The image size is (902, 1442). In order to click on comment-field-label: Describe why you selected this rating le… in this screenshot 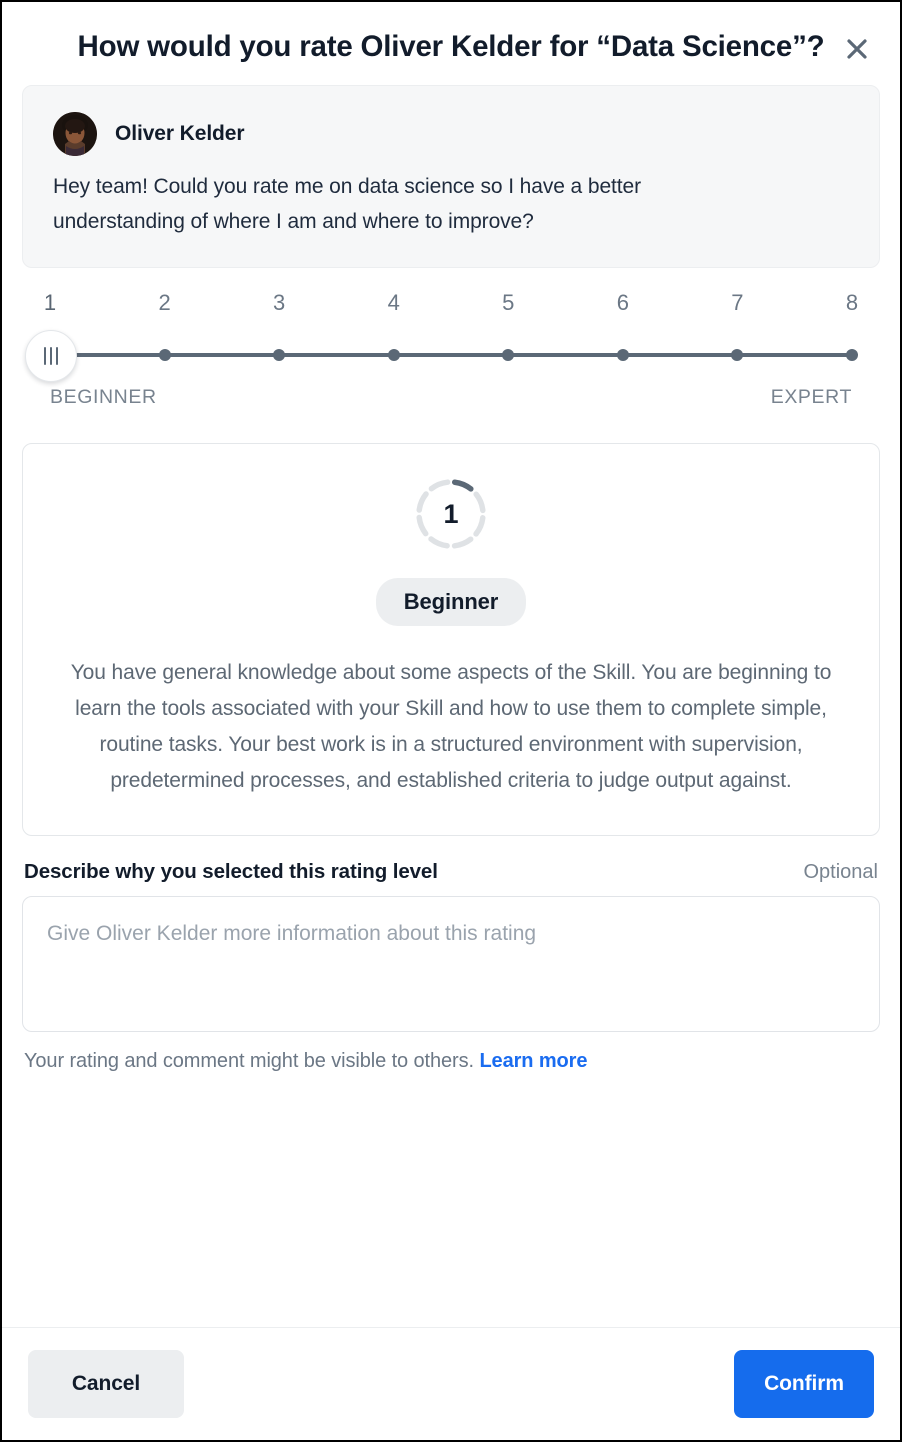, I will do `click(231, 871)`.